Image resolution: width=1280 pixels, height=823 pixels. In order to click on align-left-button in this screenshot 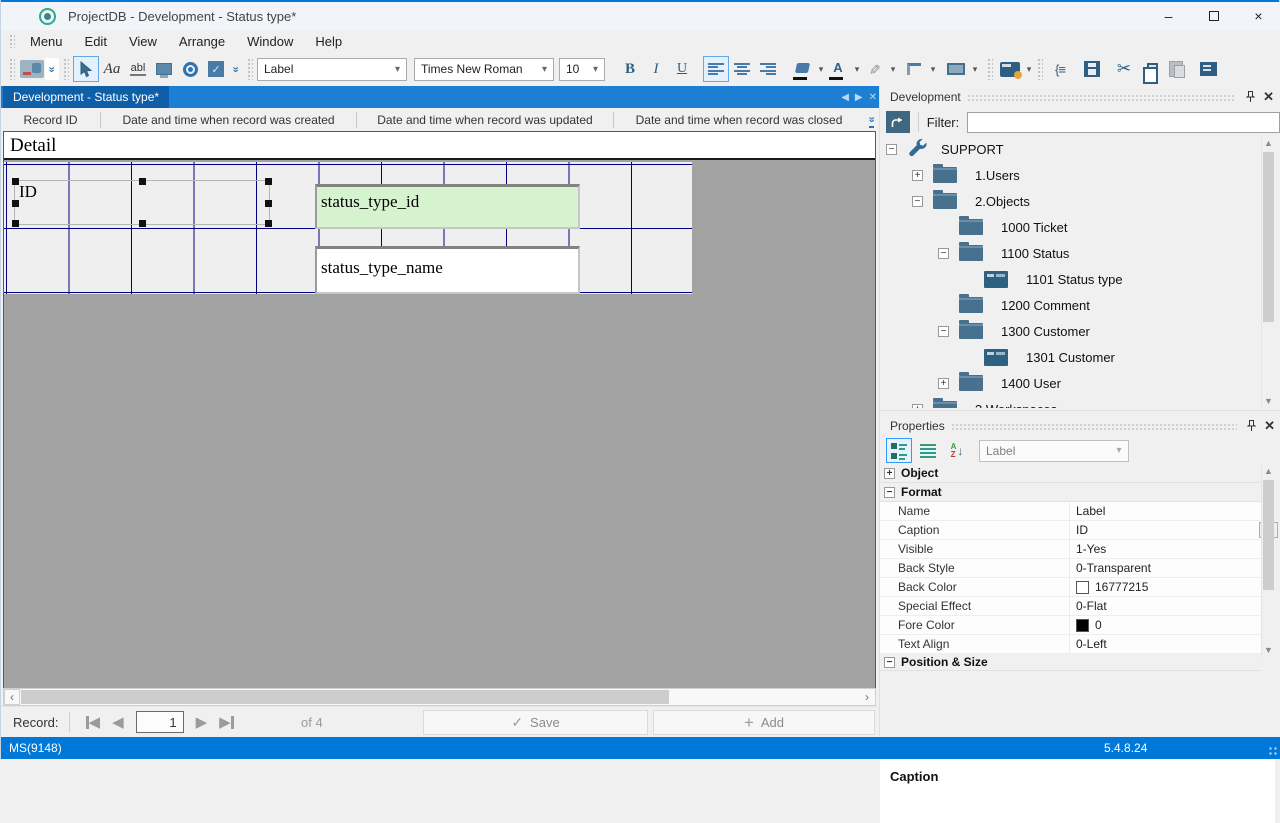, I will do `click(716, 69)`.